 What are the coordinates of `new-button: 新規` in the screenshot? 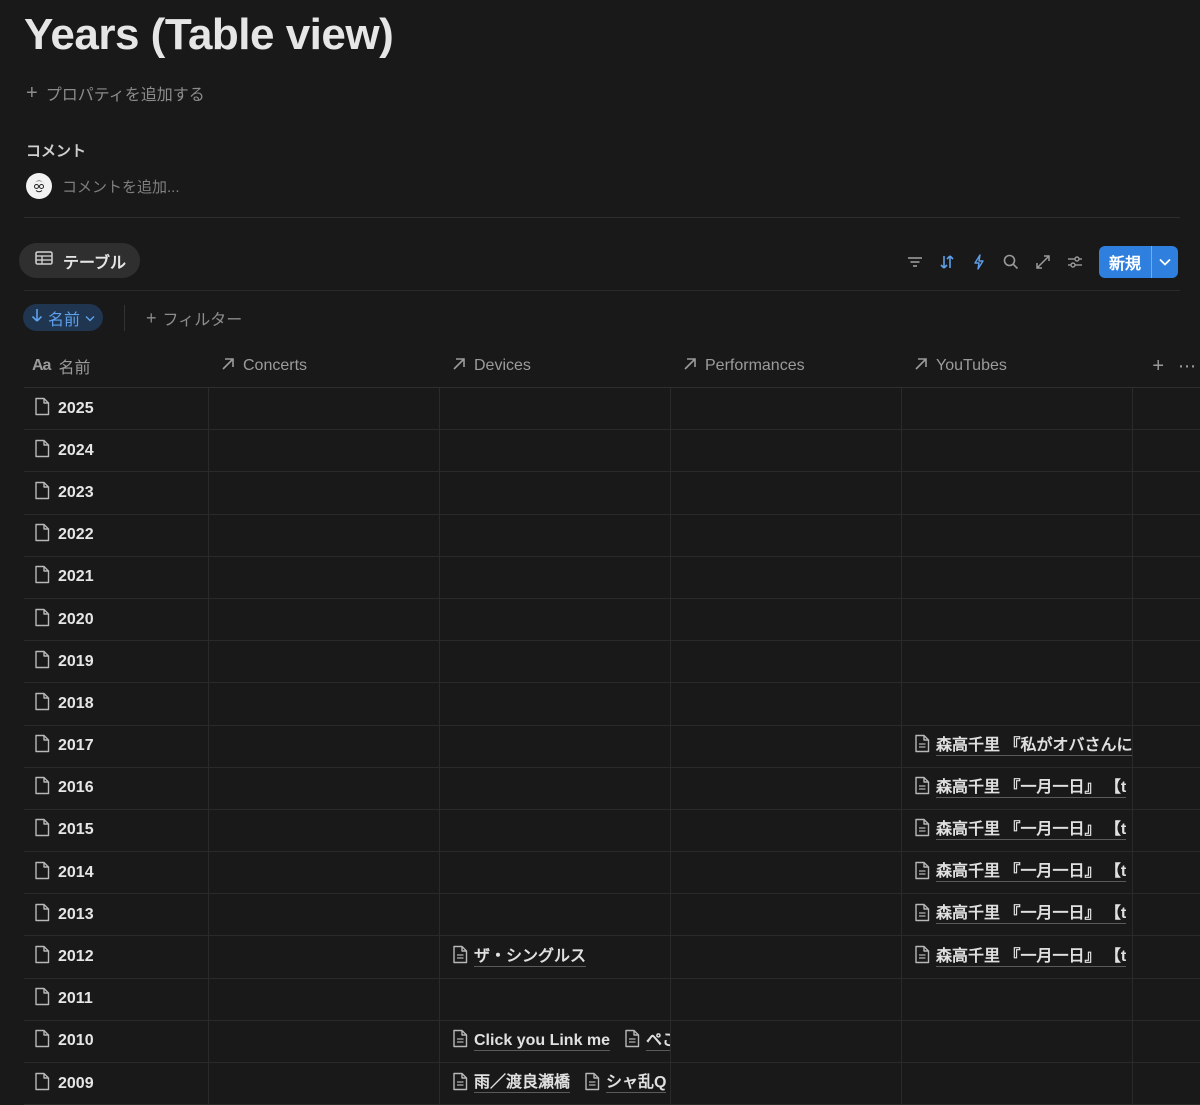 It's located at (1125, 262).